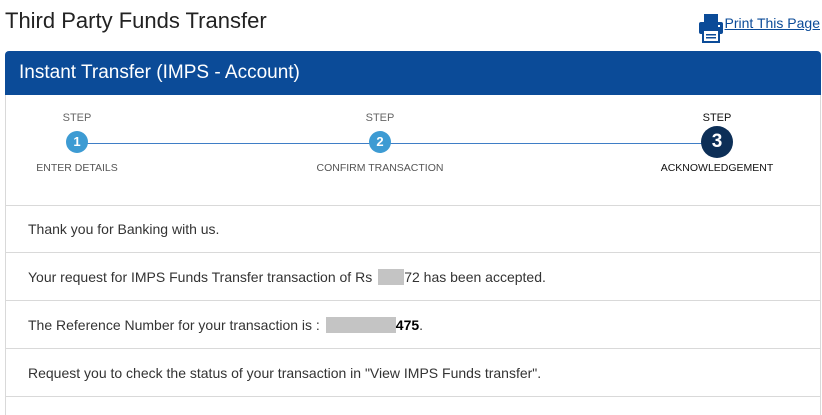 This screenshot has width=822, height=415. What do you see at coordinates (360, 324) in the screenshot?
I see `reference-redaction-mask` at bounding box center [360, 324].